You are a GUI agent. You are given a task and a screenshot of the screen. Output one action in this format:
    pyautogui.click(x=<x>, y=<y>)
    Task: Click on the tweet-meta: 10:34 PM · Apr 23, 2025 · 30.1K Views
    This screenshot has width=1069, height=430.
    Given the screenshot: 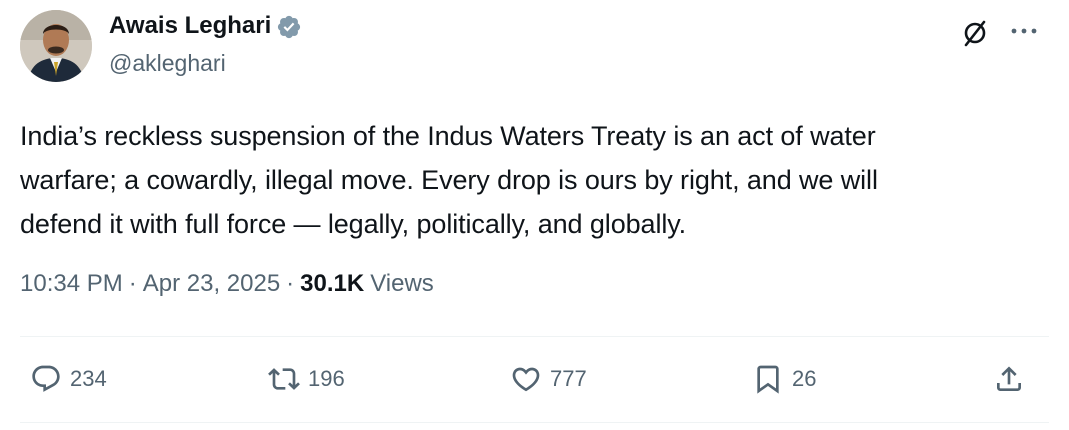 What is the action you would take?
    pyautogui.click(x=227, y=284)
    